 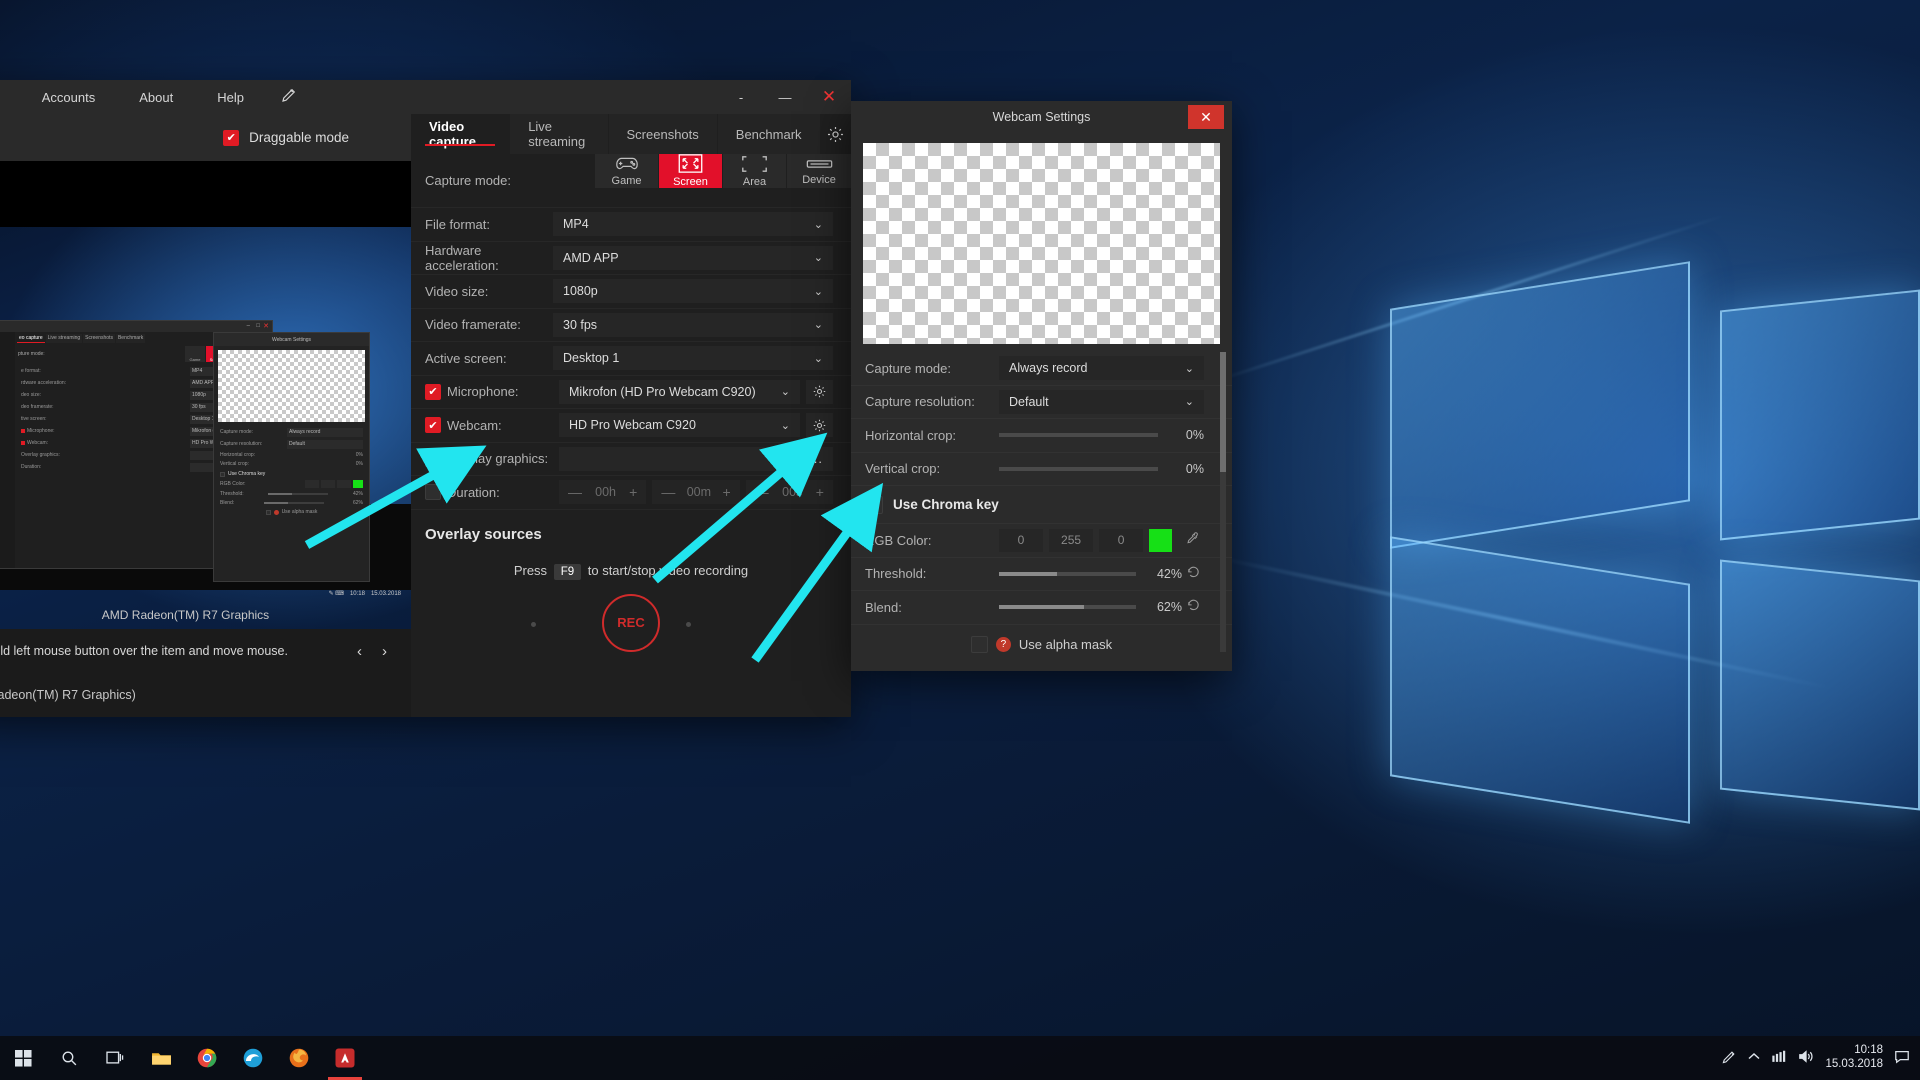 I want to click on chevron-up-icon, so click(x=1754, y=1058).